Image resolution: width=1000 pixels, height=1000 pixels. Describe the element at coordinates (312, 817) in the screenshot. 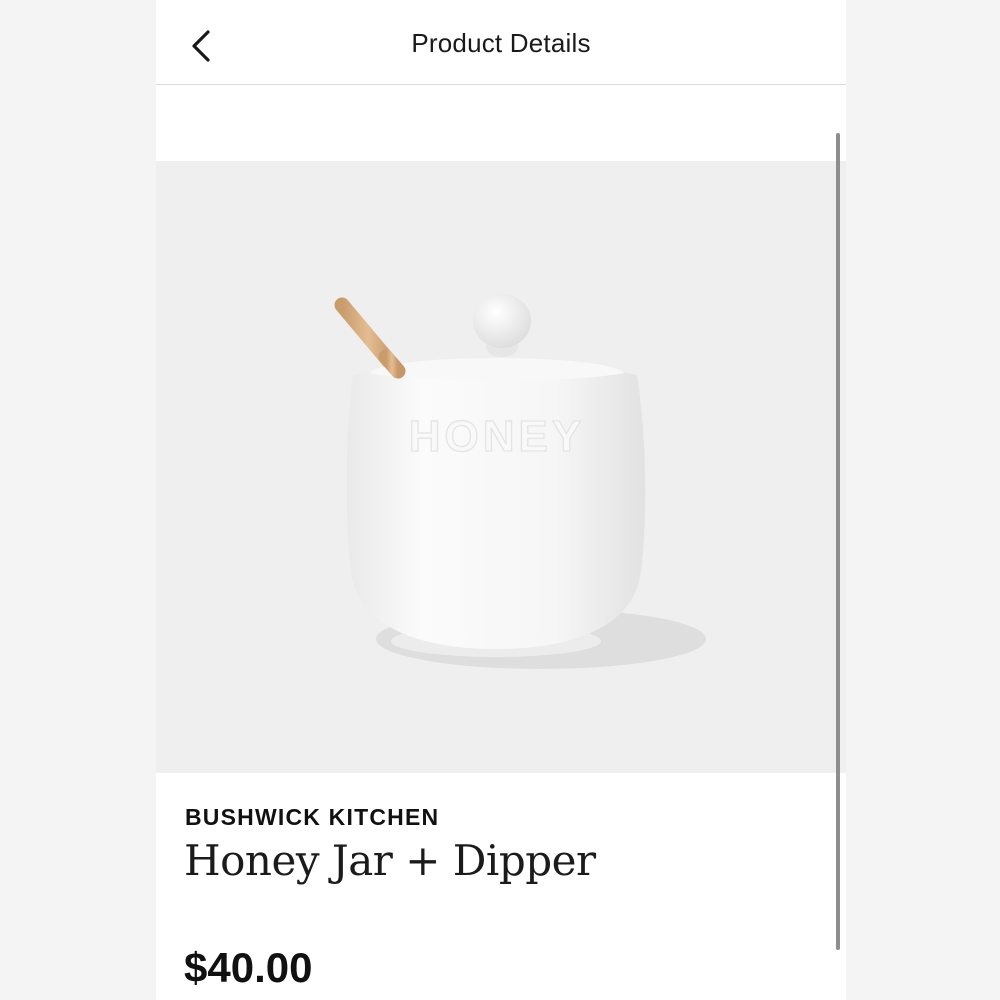

I see `brand-name: BUSHWICK KITCHEN` at that location.